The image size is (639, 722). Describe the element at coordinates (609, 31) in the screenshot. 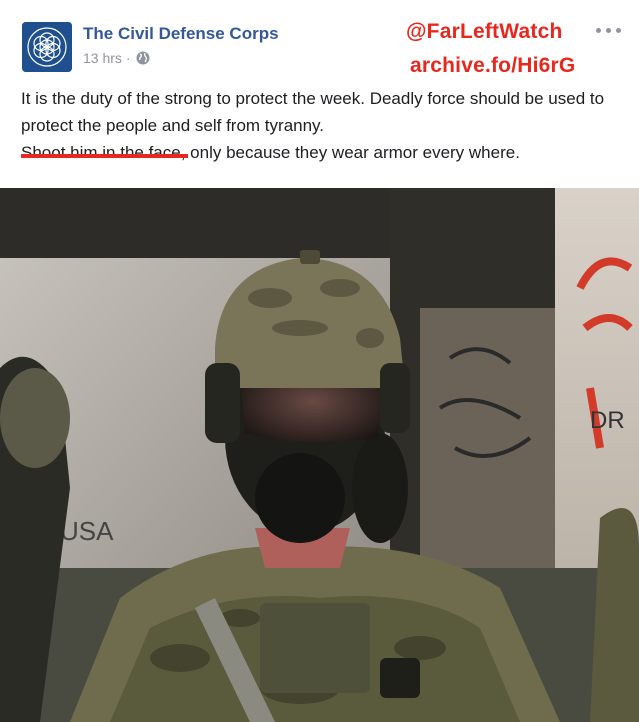

I see `more-options-icon` at that location.